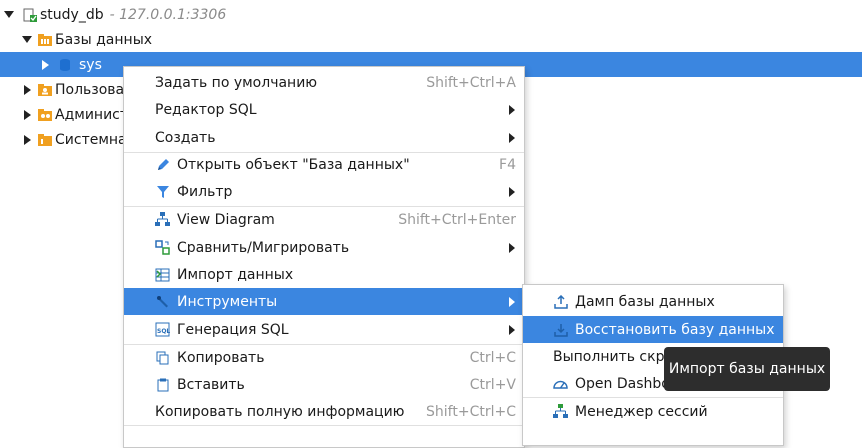 The width and height of the screenshot is (862, 448). What do you see at coordinates (324, 329) in the screenshot?
I see `menu-item-generate-sql: SQL Генерация SQL` at bounding box center [324, 329].